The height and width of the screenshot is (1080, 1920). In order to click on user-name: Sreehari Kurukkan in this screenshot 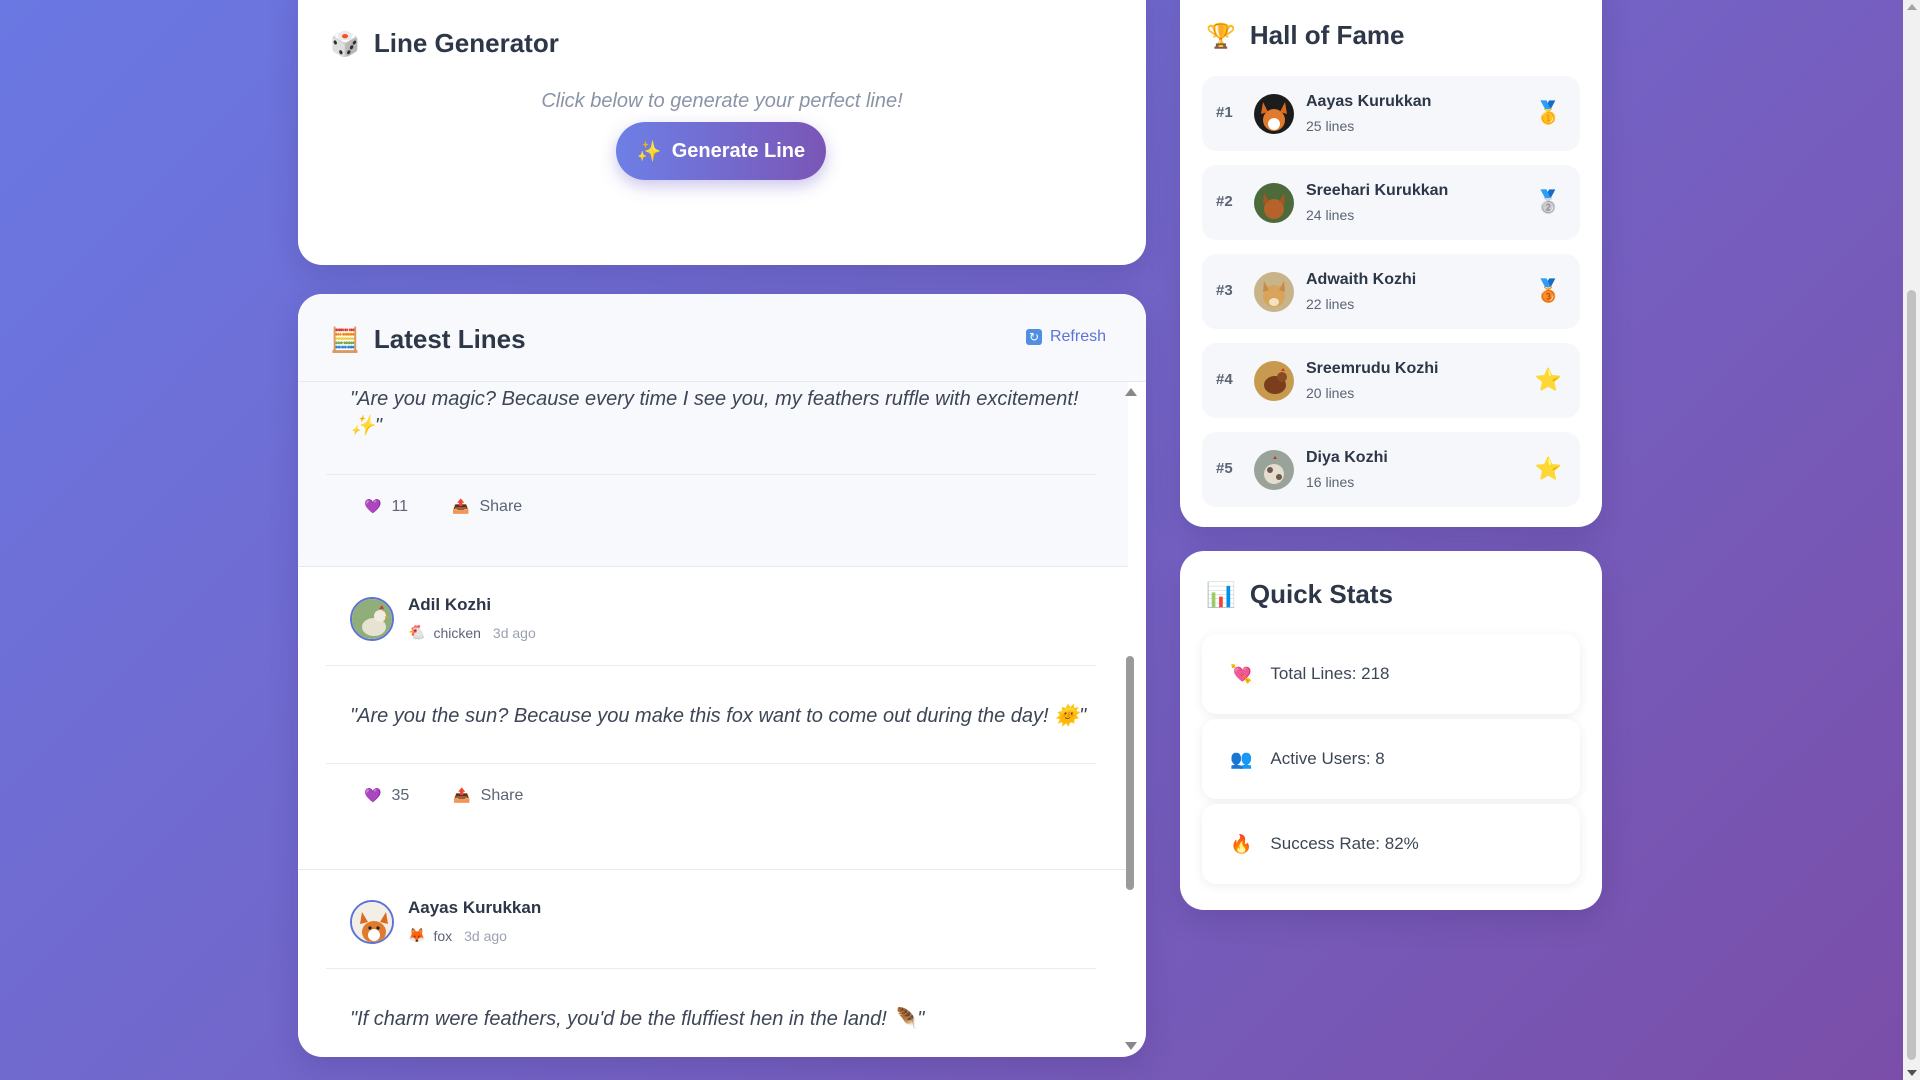, I will do `click(1377, 190)`.